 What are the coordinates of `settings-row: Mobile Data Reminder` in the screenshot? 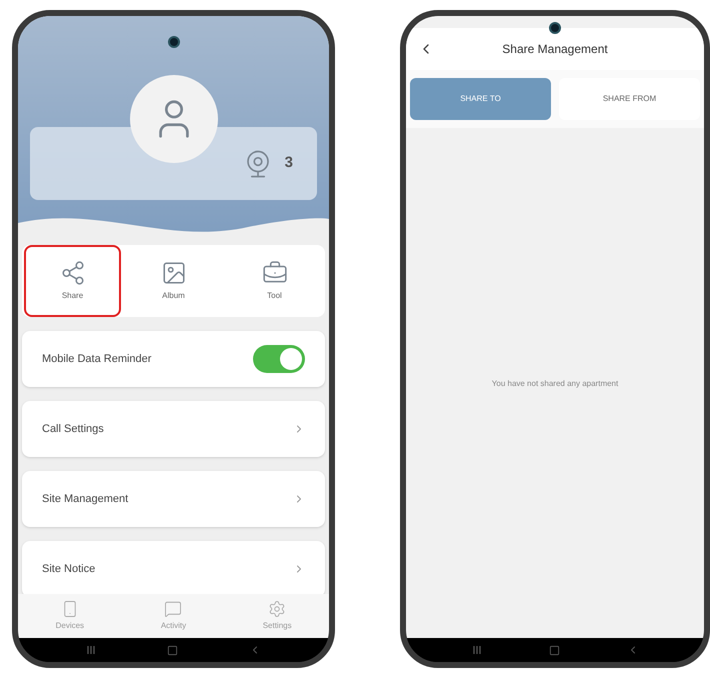 It's located at (173, 359).